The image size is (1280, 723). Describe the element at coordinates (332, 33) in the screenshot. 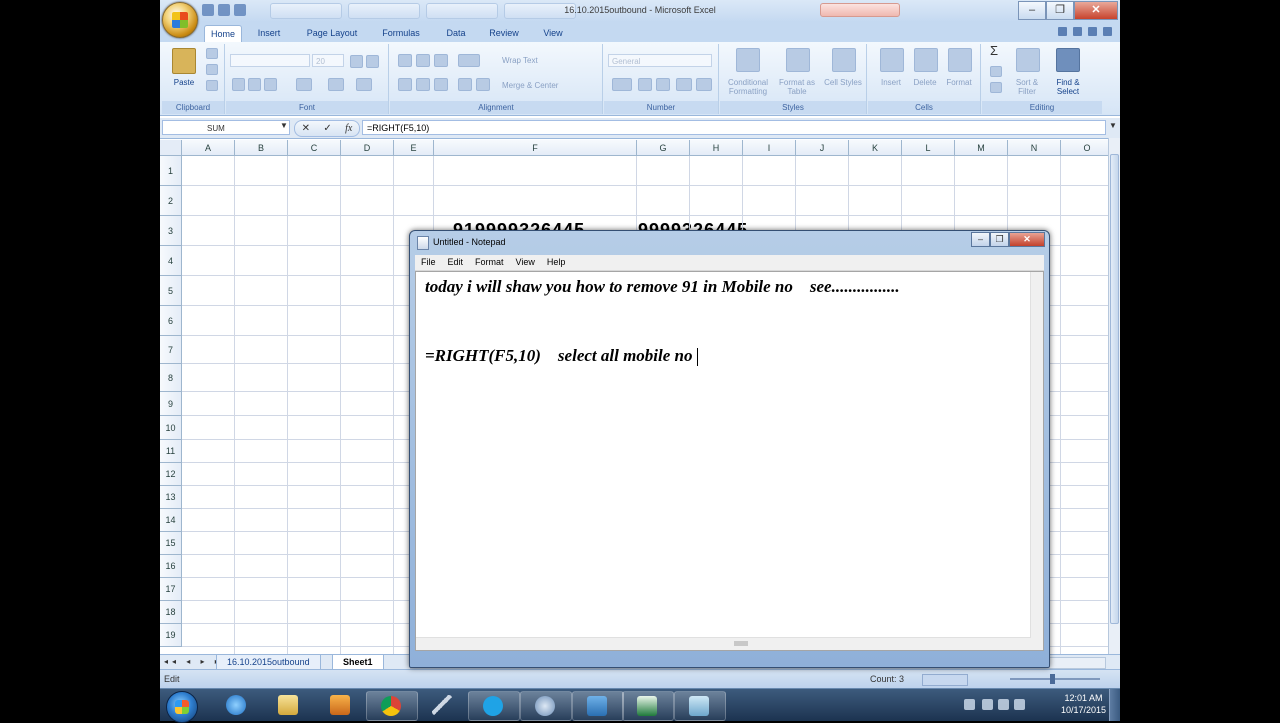

I see `tab-page-layout: Page Layout` at that location.